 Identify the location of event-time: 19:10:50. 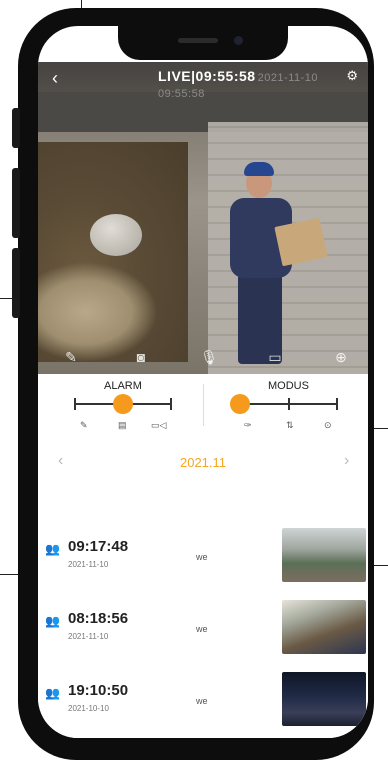
(98, 690).